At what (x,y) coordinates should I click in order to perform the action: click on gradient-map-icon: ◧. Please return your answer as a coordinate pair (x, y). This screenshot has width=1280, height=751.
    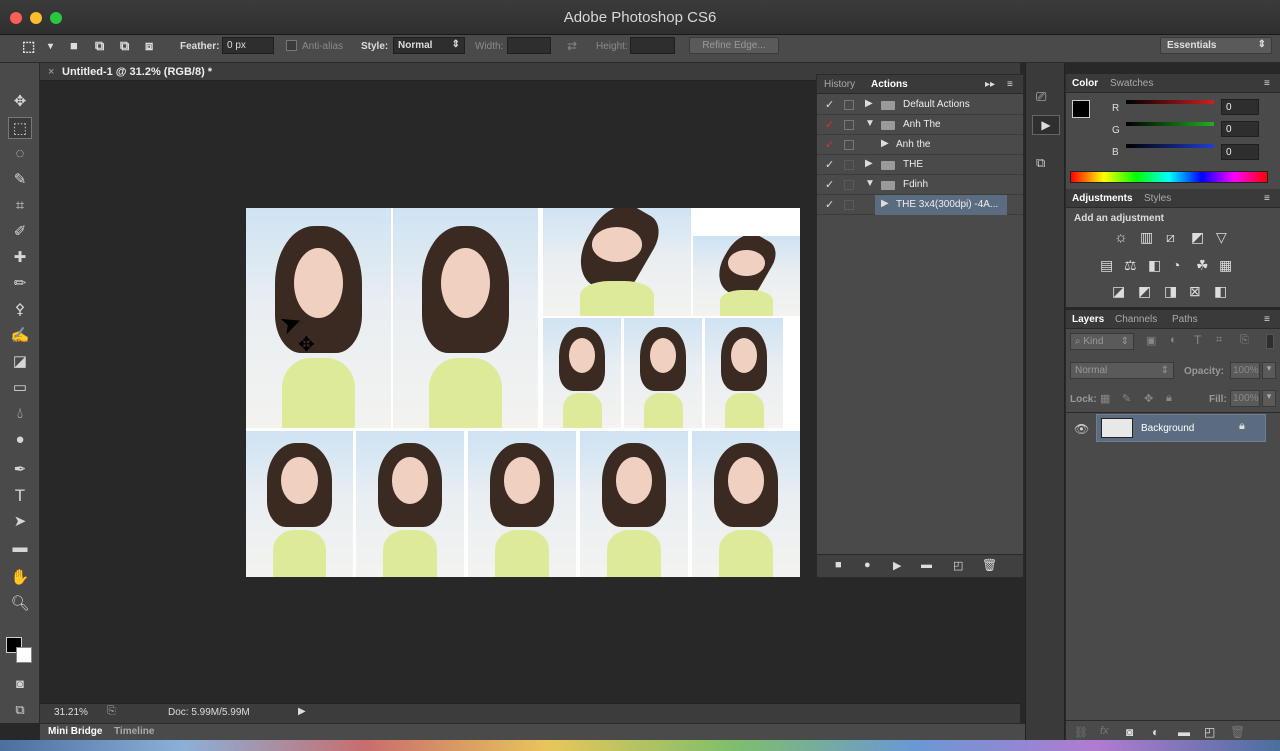
    Looking at the image, I should click on (1220, 291).